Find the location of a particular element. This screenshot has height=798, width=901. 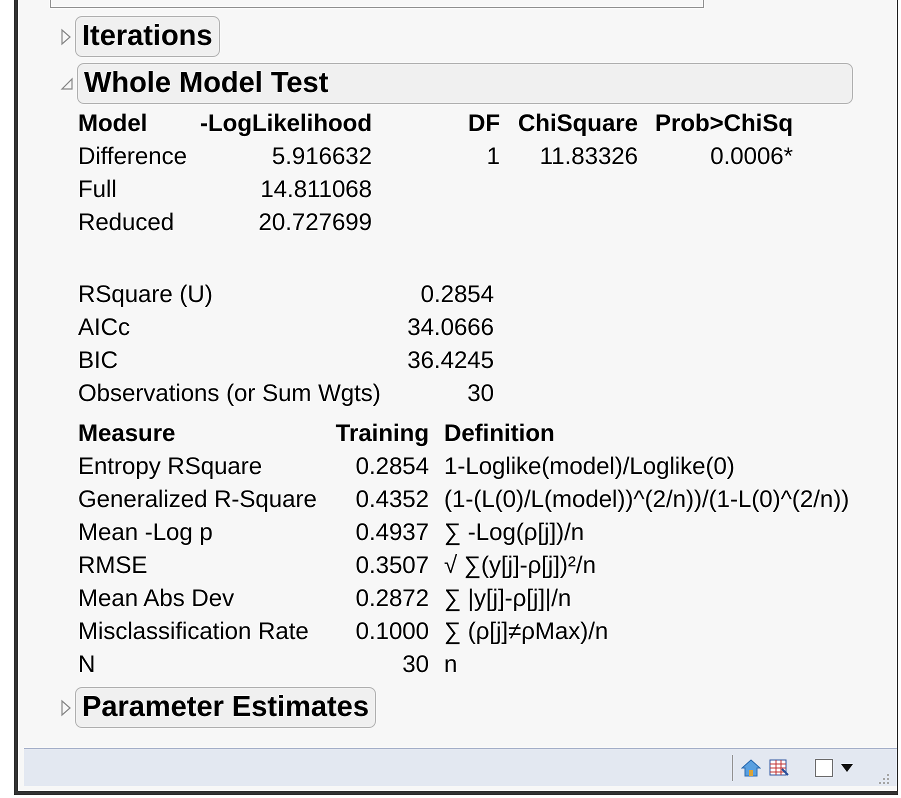

stat-value: 34.0666 is located at coordinates (450, 327).